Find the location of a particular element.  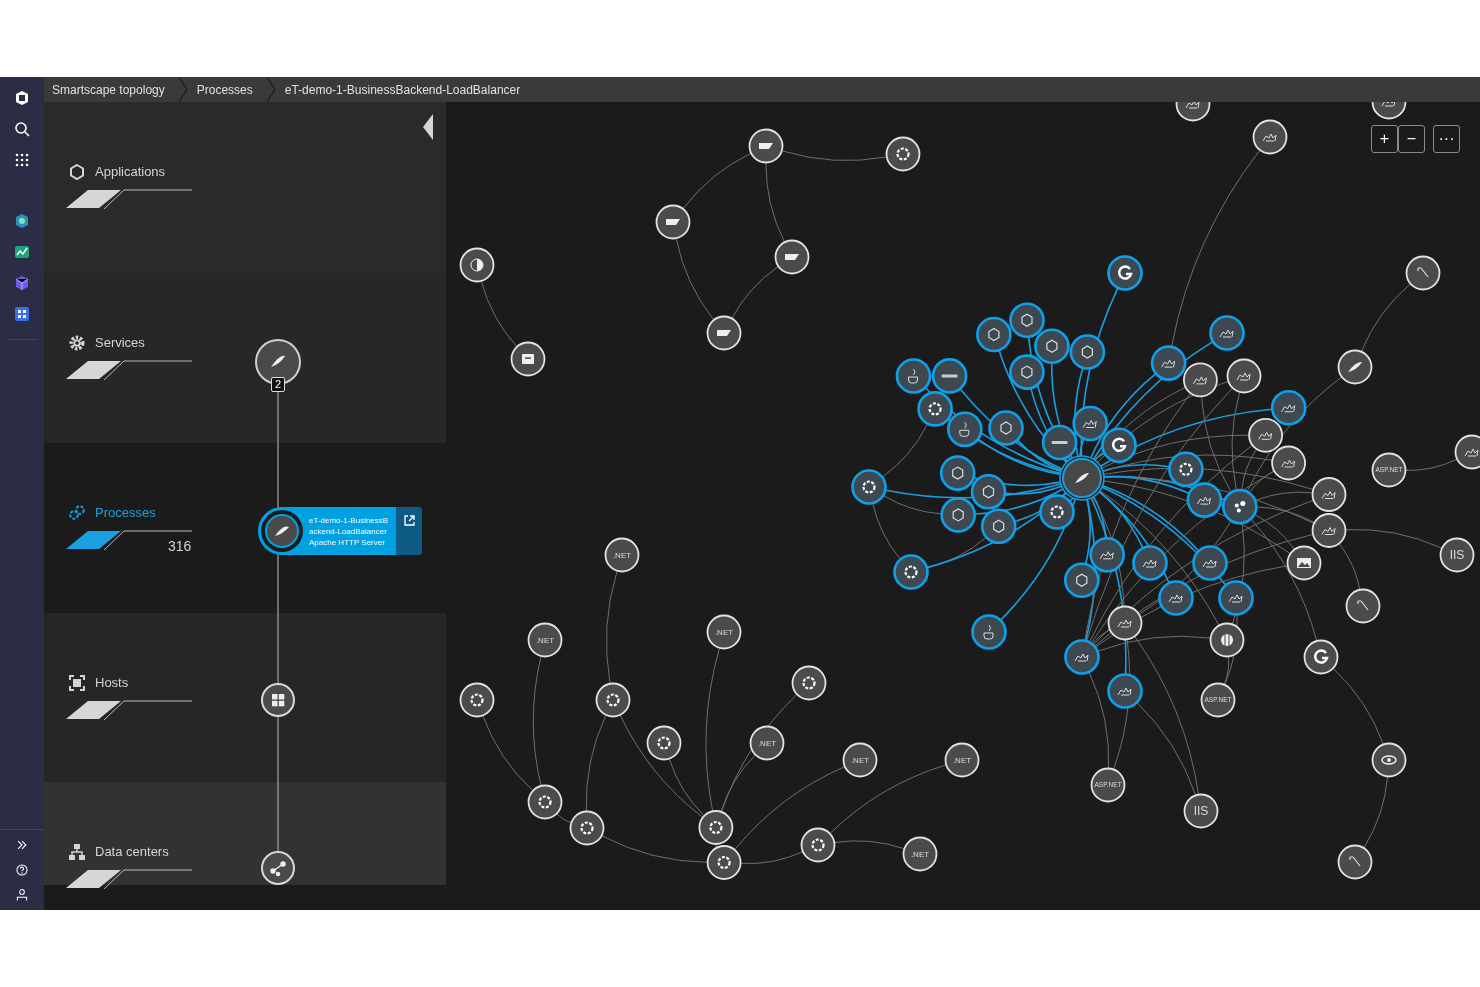

zoom-in-button: + is located at coordinates (1384, 139).